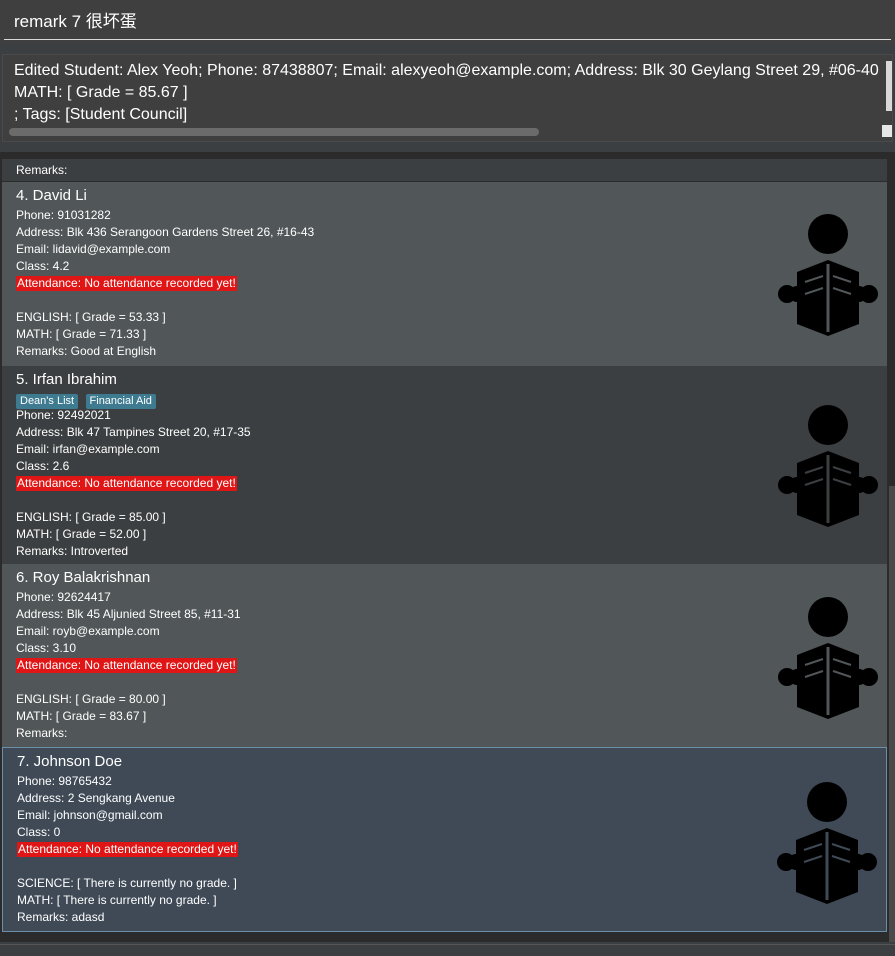 The width and height of the screenshot is (895, 956). I want to click on student-phone: Phone: 91031282, so click(63, 215).